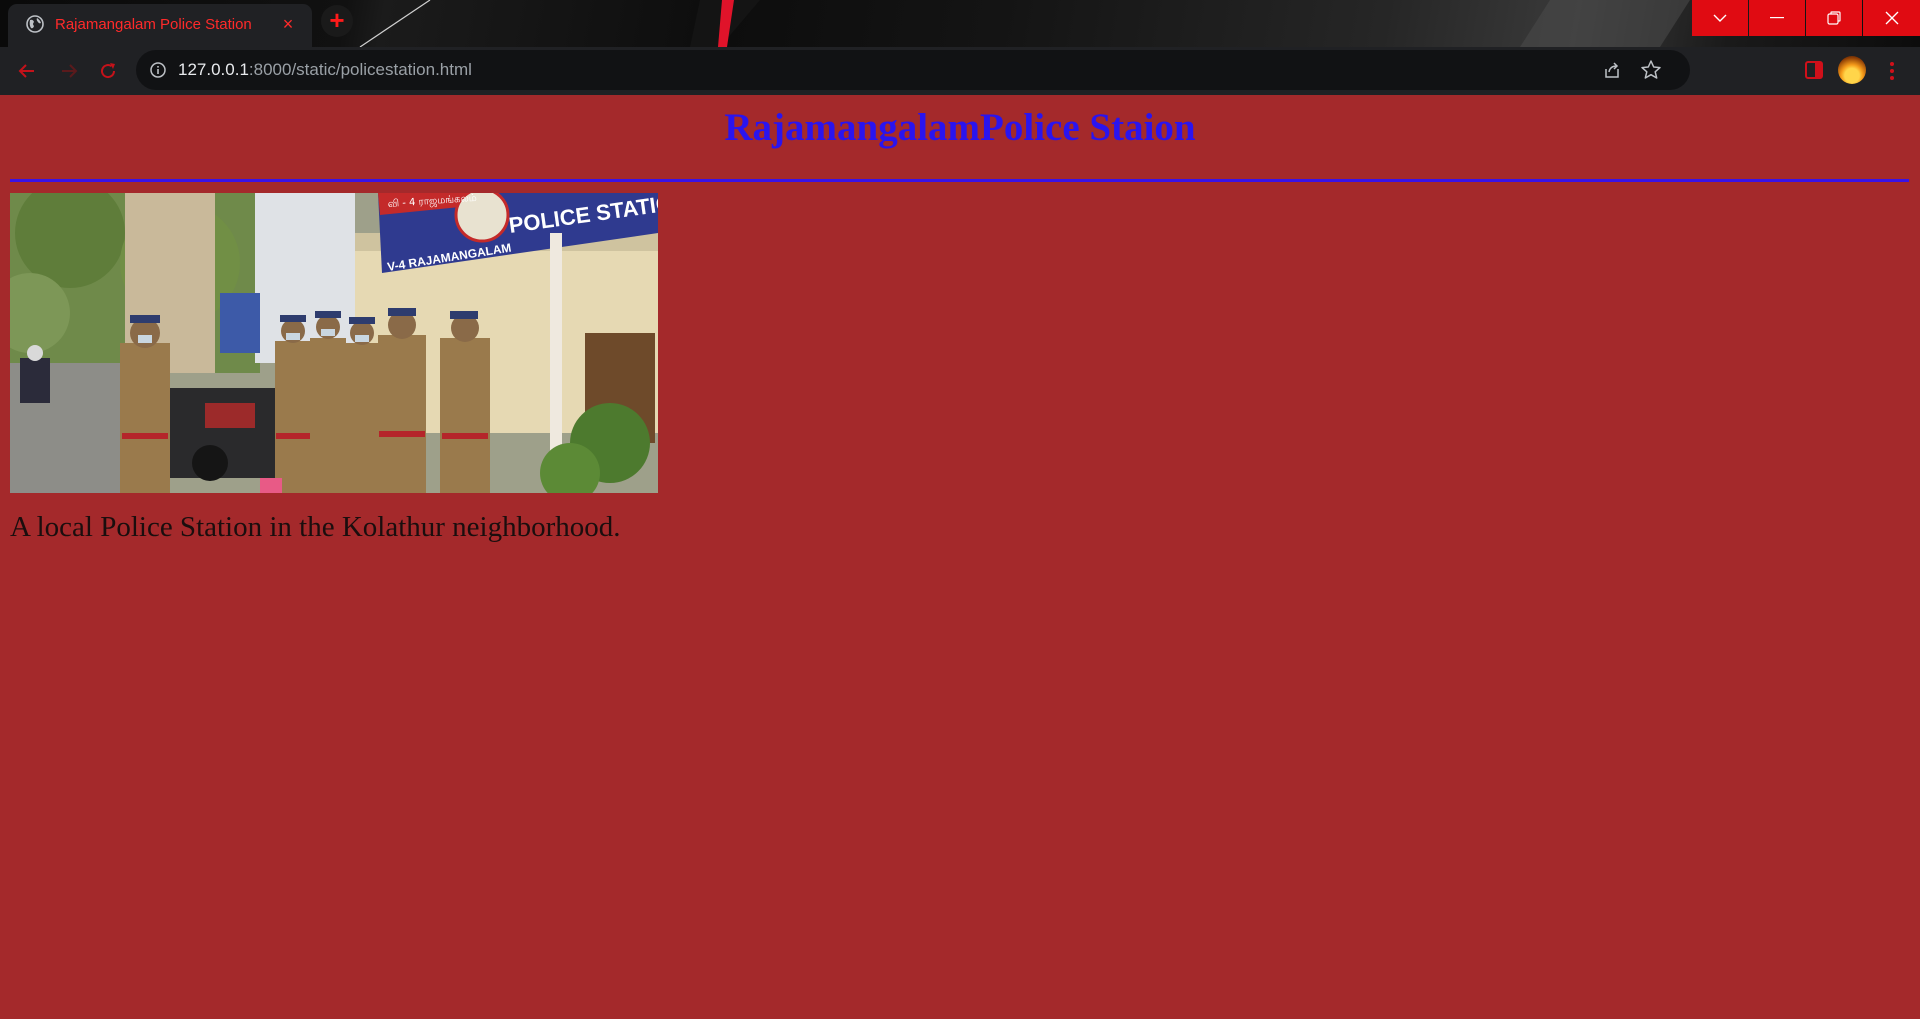  What do you see at coordinates (288, 24) in the screenshot?
I see `tab-close-button: ×` at bounding box center [288, 24].